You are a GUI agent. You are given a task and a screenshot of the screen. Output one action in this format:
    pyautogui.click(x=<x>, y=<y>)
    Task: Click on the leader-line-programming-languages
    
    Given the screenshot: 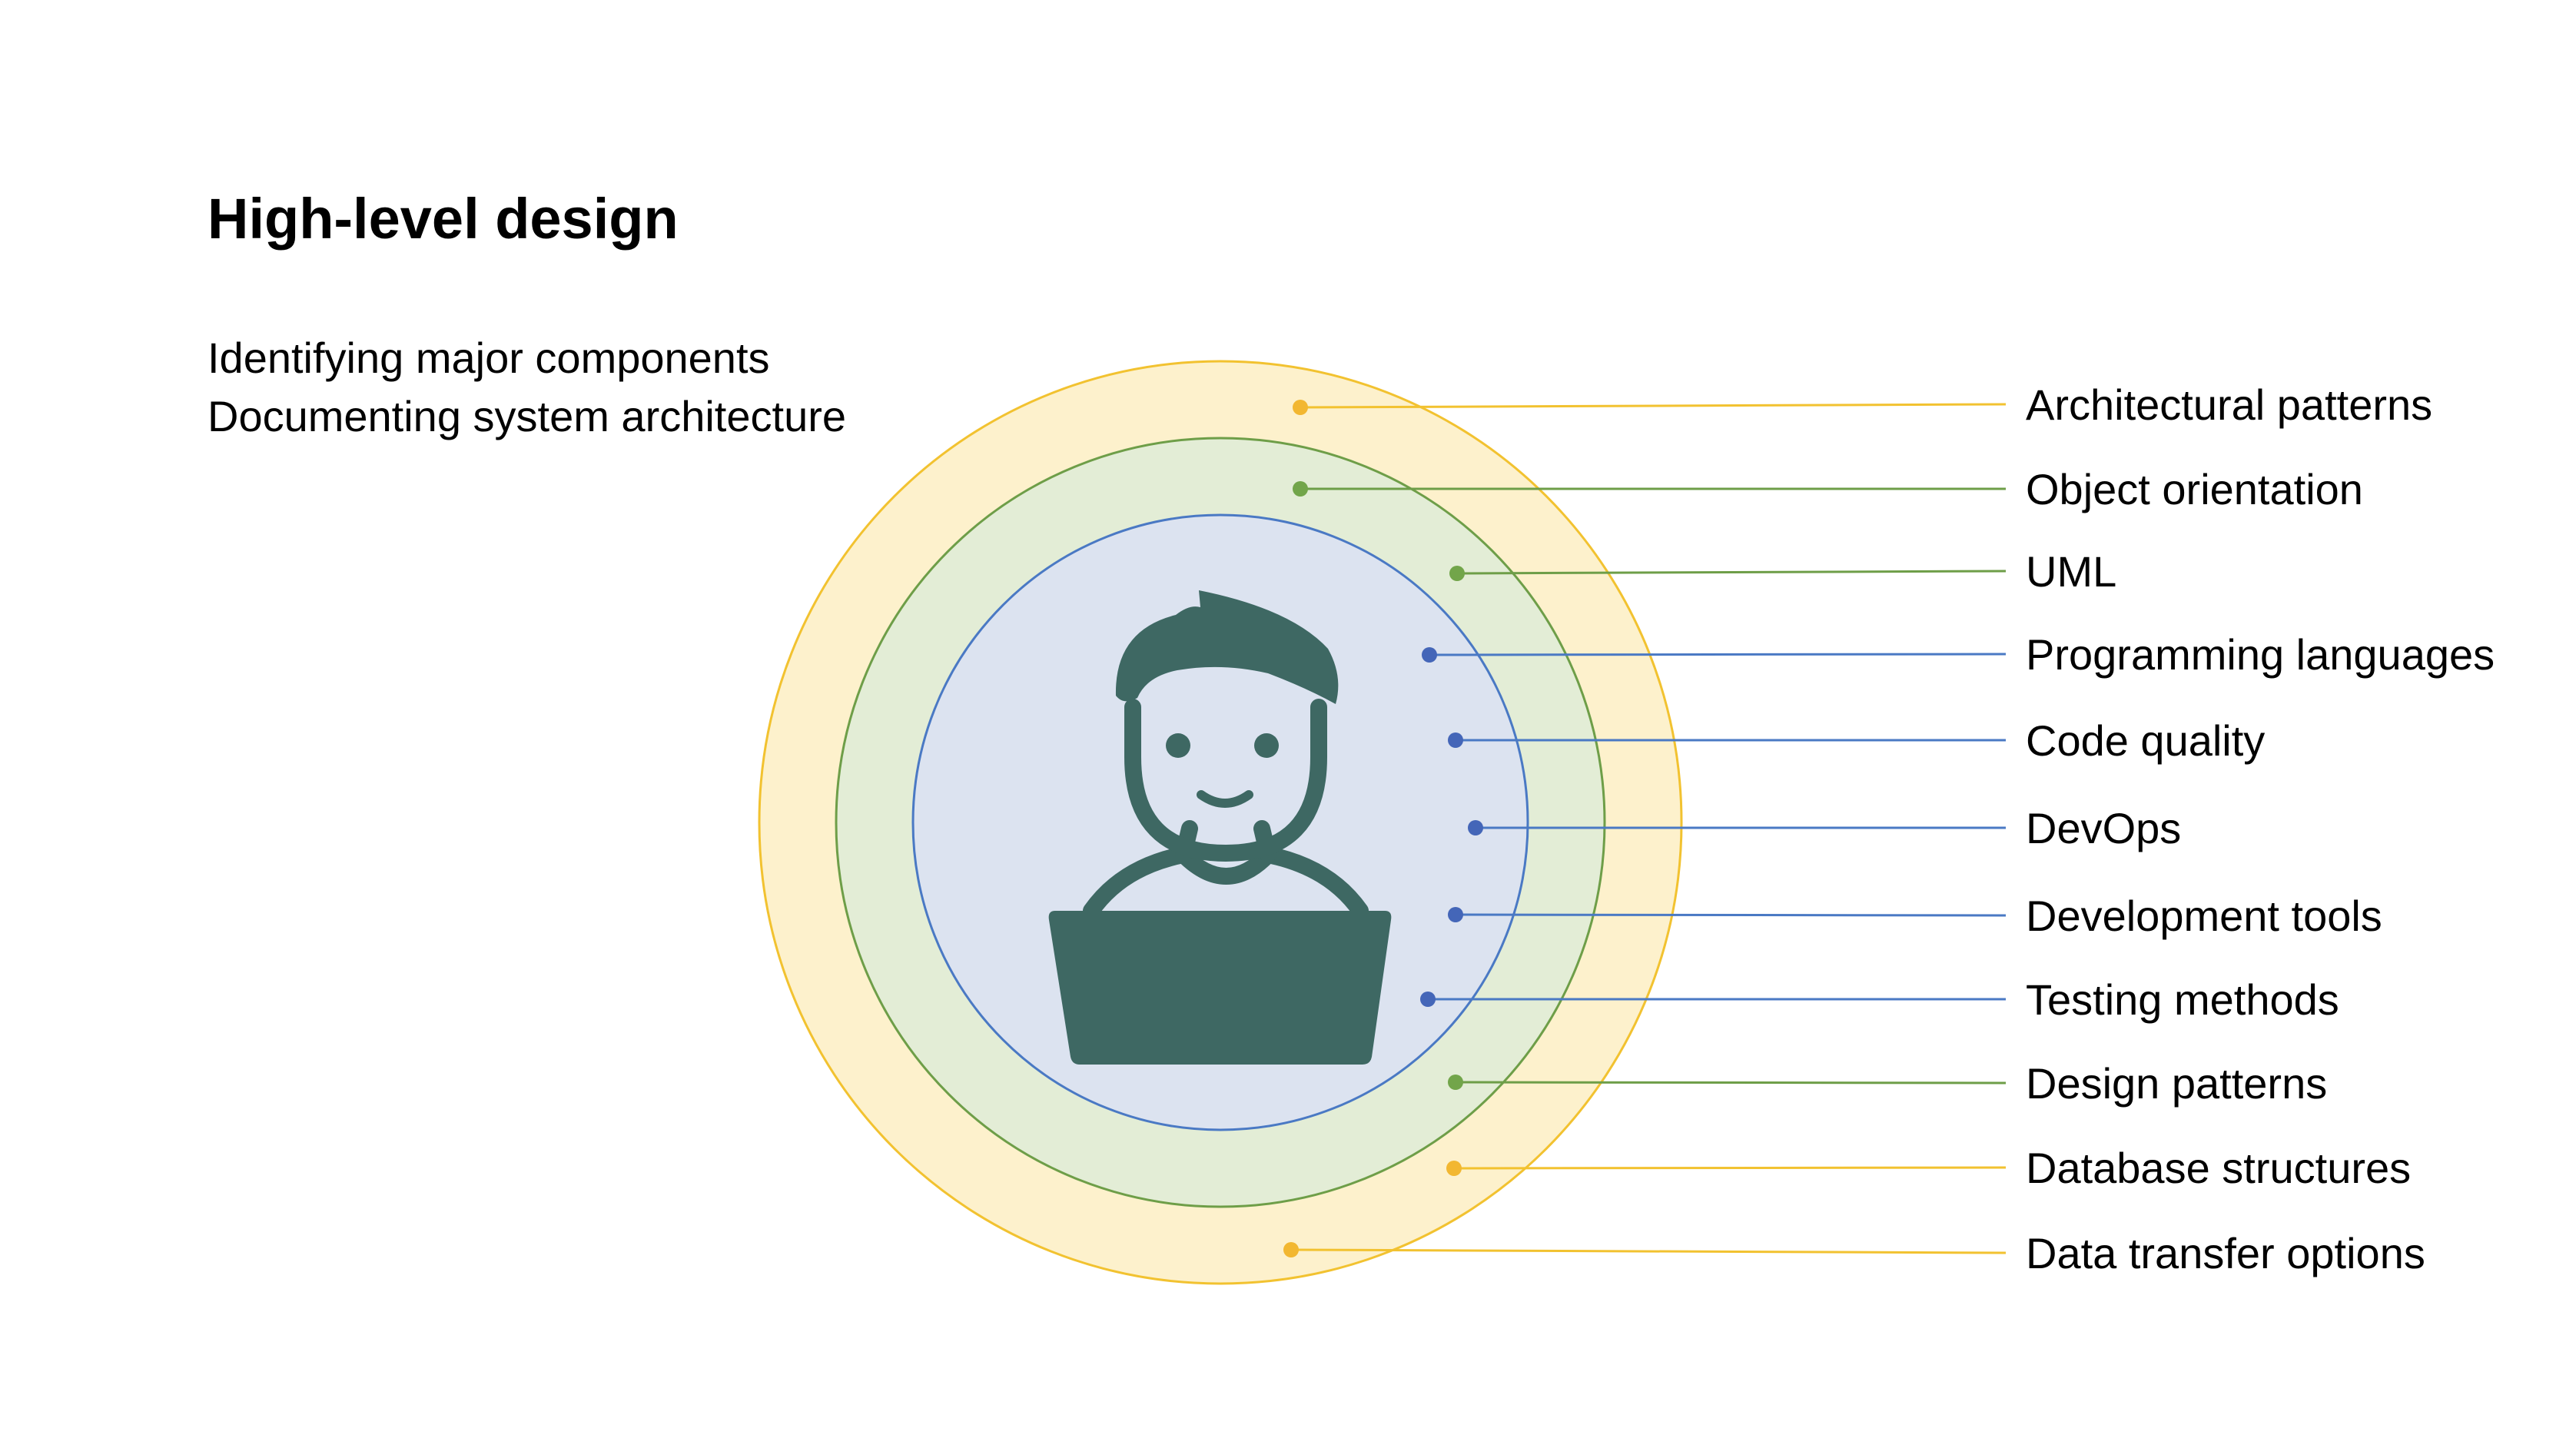 What is the action you would take?
    pyautogui.click(x=1718, y=654)
    